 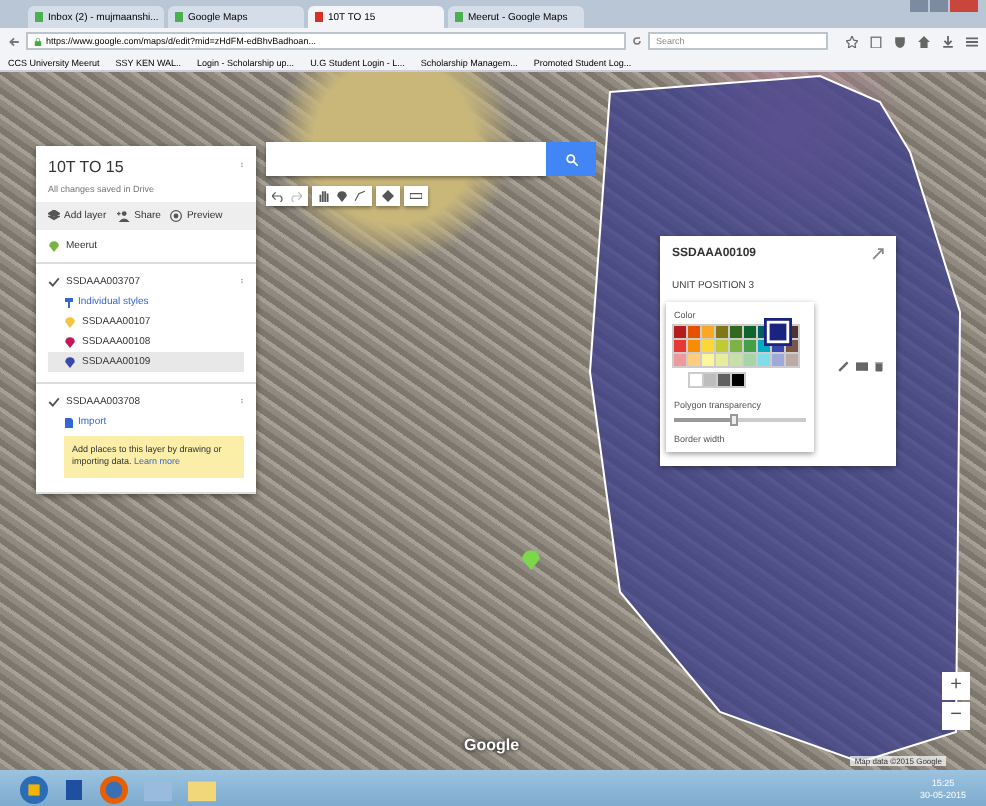 What do you see at coordinates (406, 159) in the screenshot?
I see `map-search-field` at bounding box center [406, 159].